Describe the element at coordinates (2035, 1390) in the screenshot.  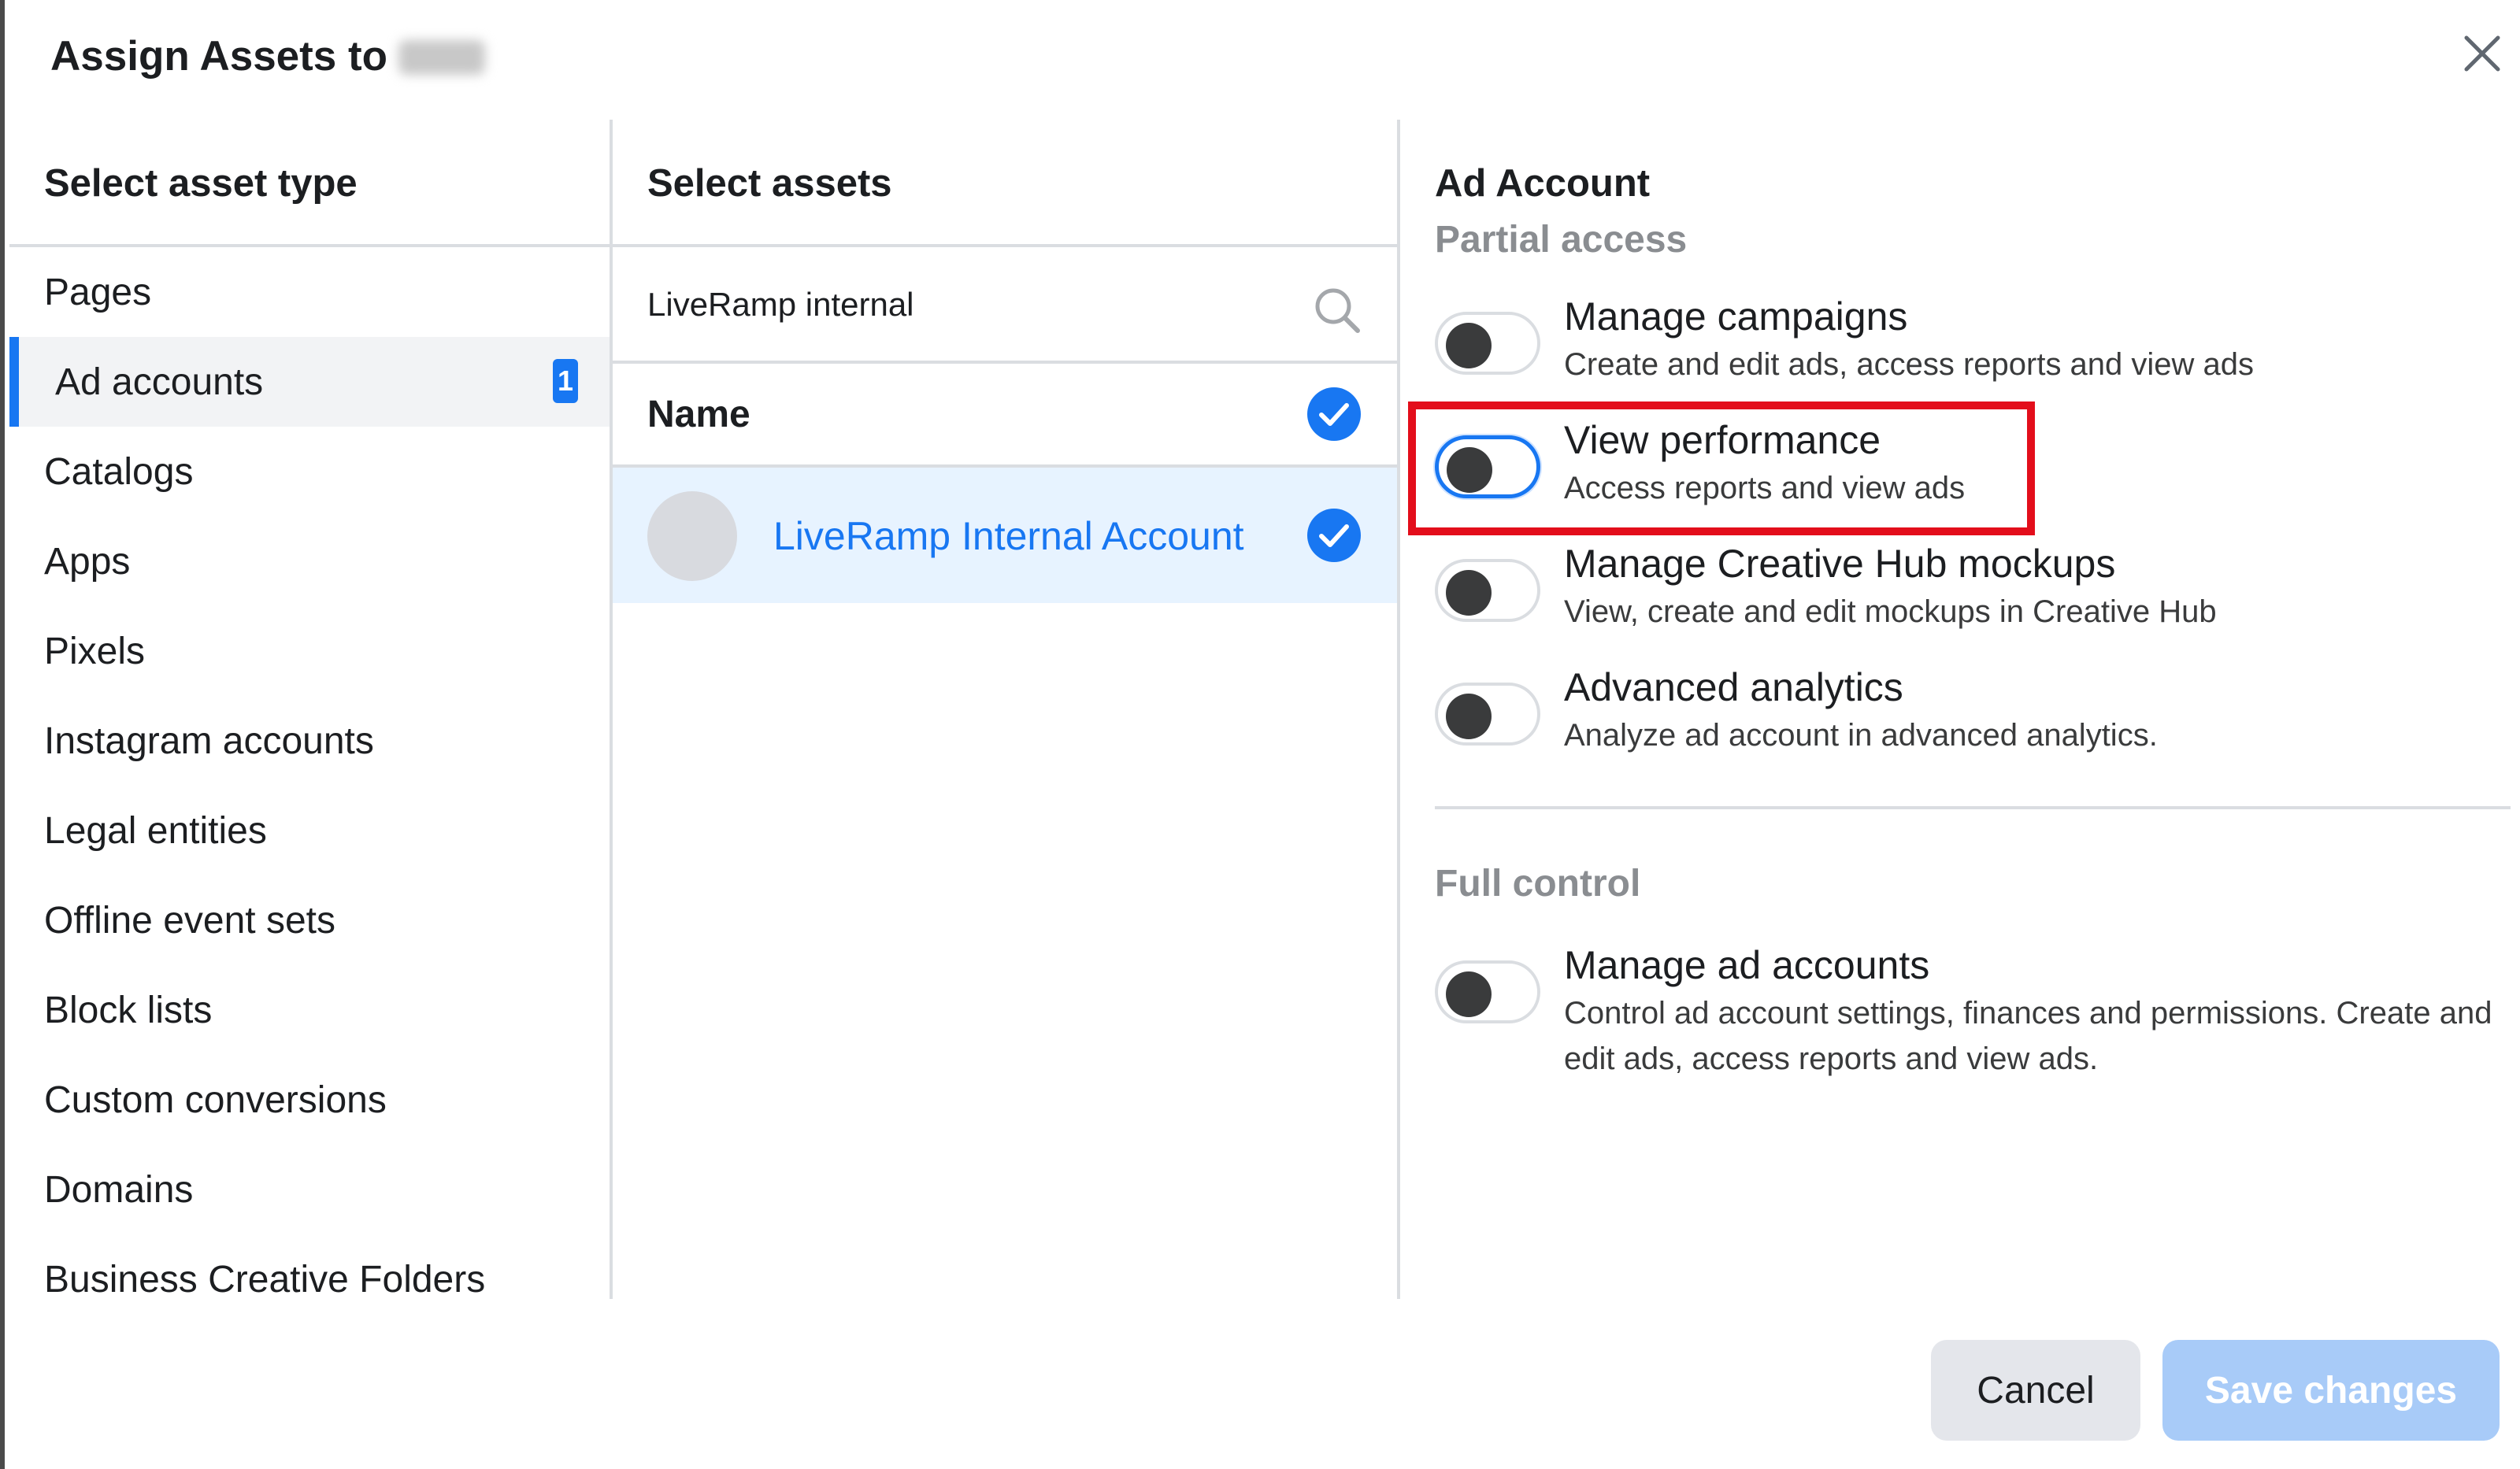
I see `cancel-button: Cancel` at that location.